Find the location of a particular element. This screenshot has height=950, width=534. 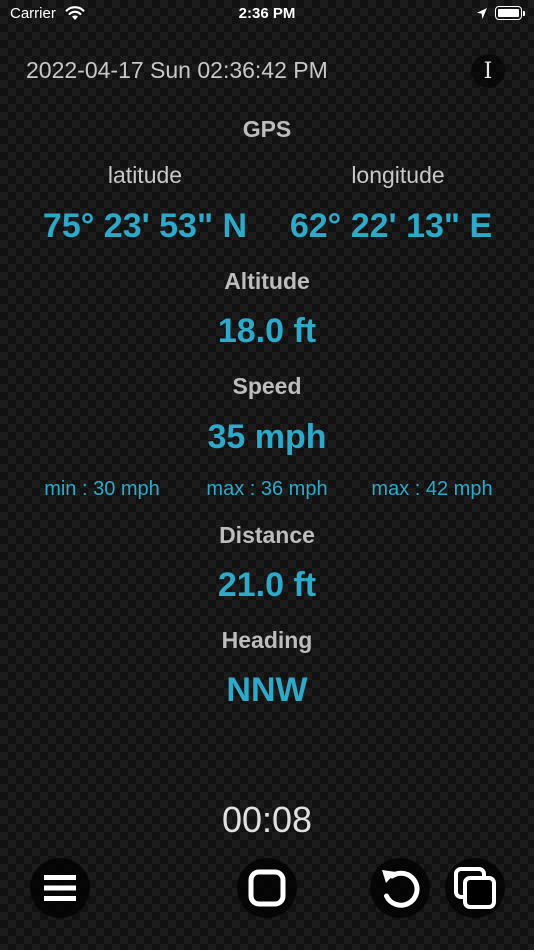

speed-min: min : 30 mph is located at coordinates (102, 489).